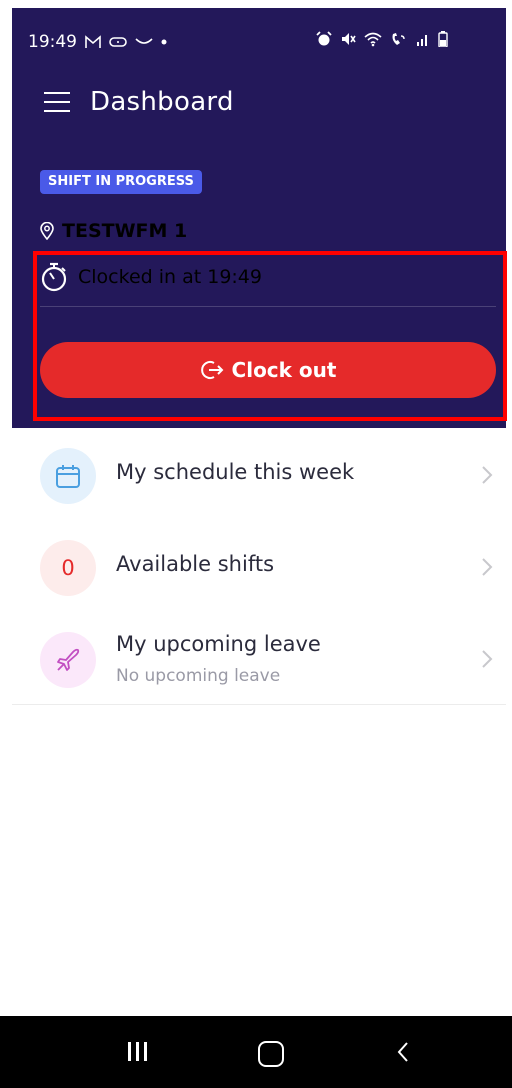 Image resolution: width=512 pixels, height=1088 pixels. I want to click on wifi-calling-icon, so click(398, 38).